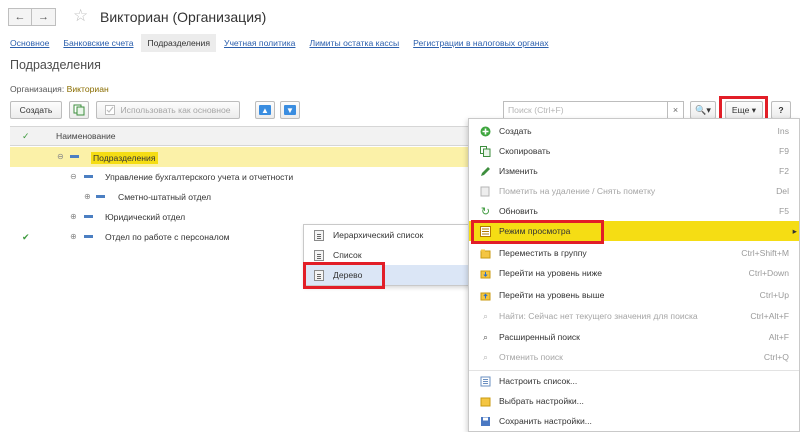  I want to click on search-input: Поиск (Ctrl+F), so click(585, 110).